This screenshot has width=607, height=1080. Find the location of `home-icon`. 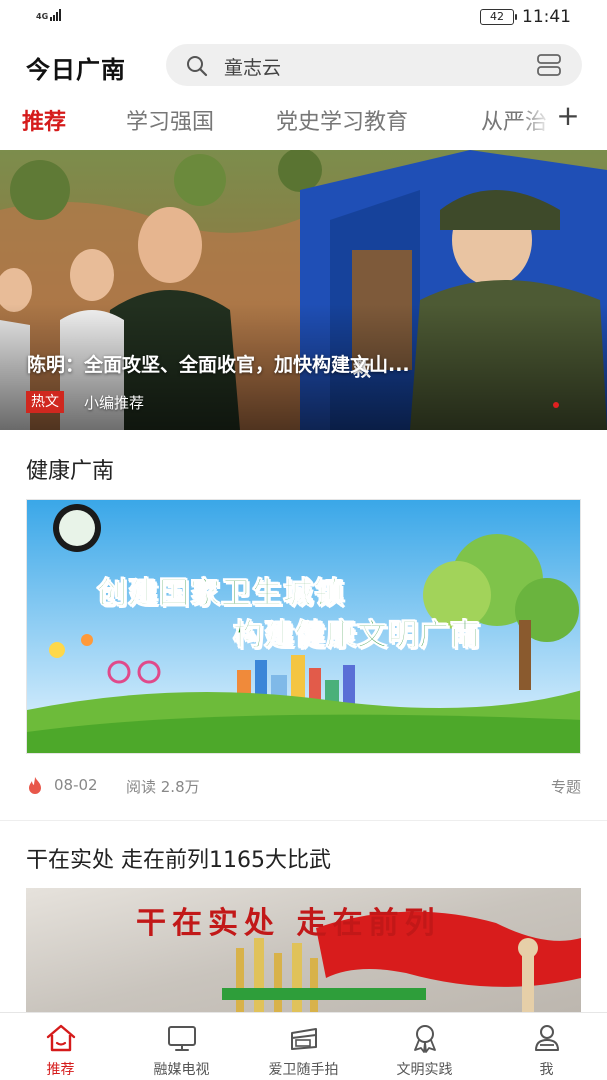

home-icon is located at coordinates (61, 1038).